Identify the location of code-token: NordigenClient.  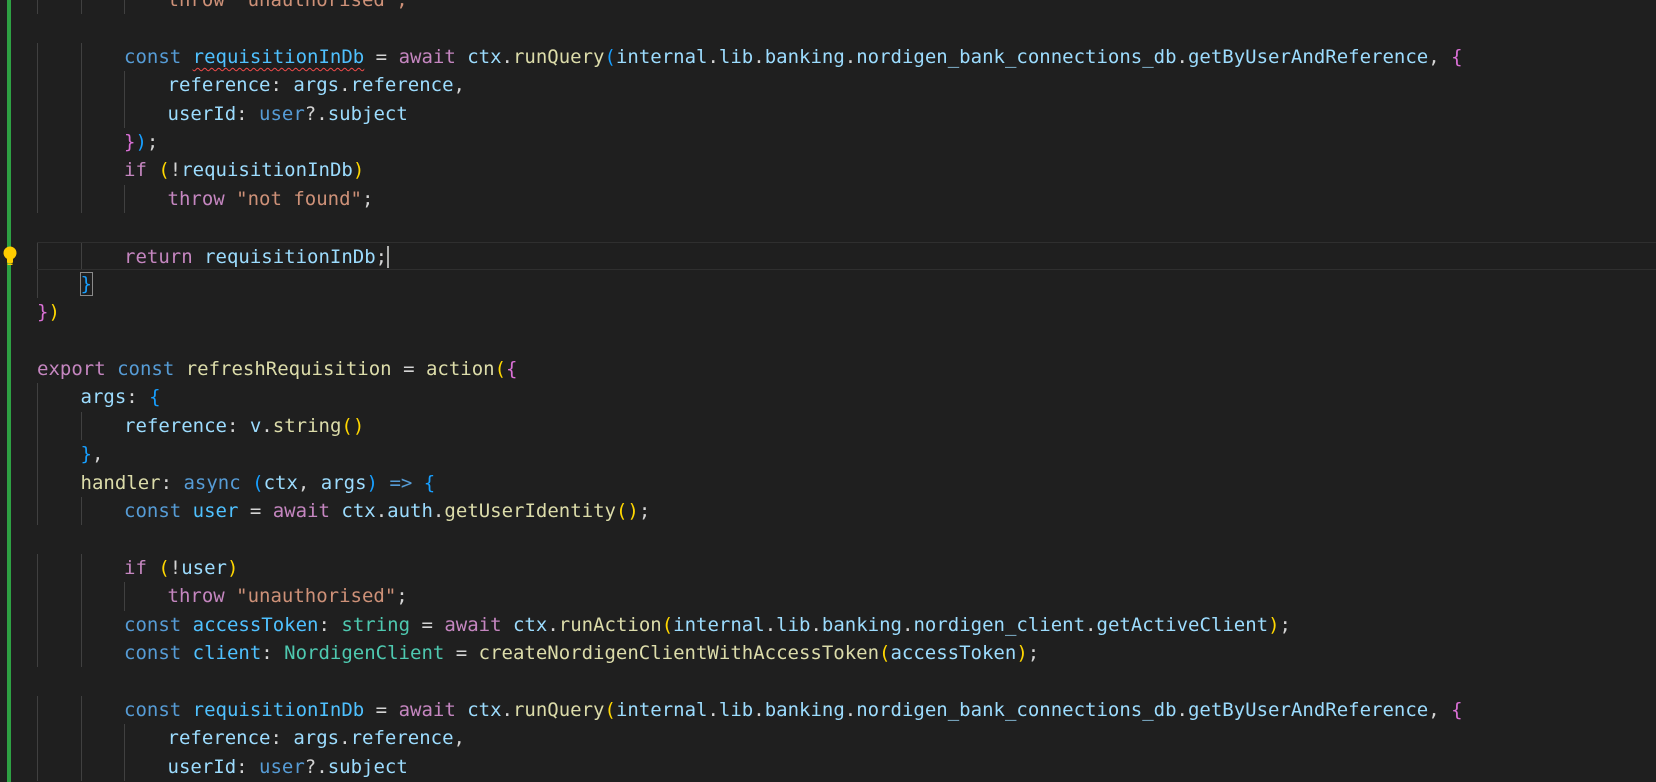
(364, 652).